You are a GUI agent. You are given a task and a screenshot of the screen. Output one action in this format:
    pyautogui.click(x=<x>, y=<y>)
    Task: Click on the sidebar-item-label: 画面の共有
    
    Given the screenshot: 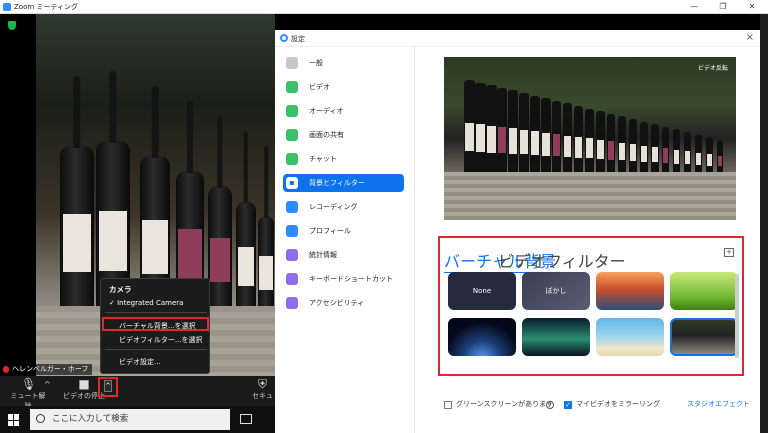 What is the action you would take?
    pyautogui.click(x=326, y=135)
    